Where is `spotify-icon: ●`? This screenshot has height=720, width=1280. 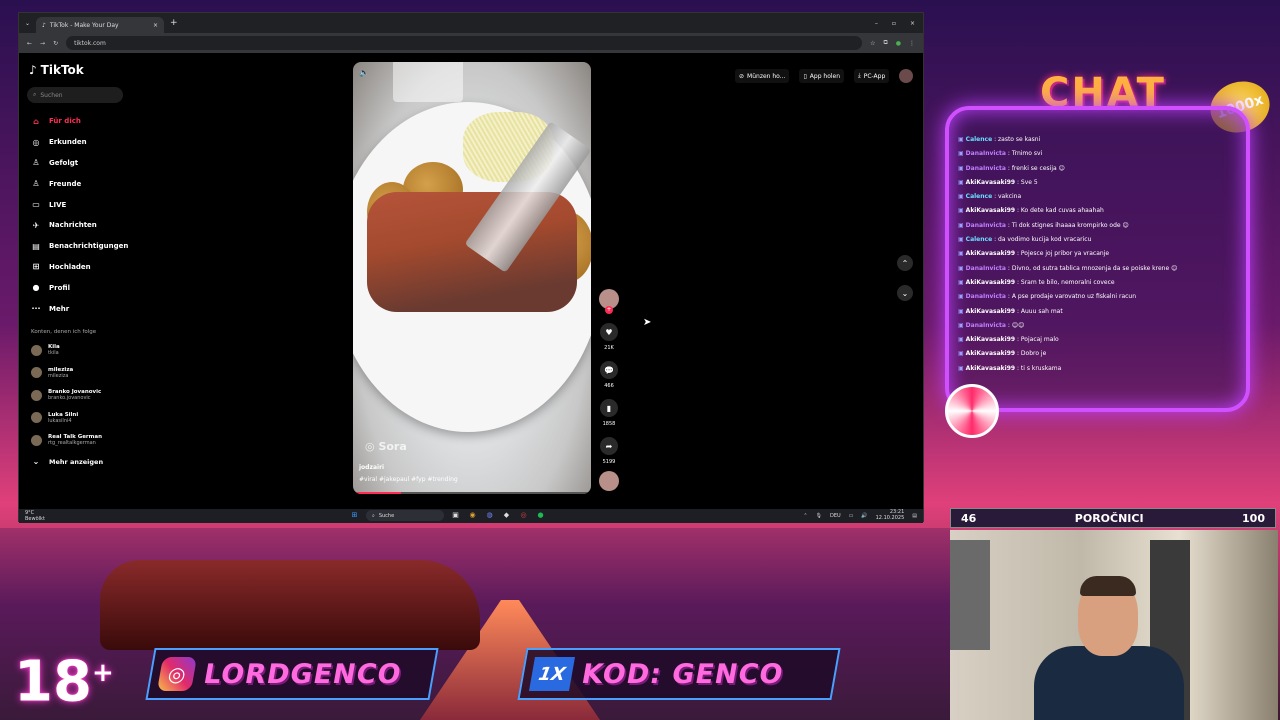
spotify-icon: ● is located at coordinates (540, 515).